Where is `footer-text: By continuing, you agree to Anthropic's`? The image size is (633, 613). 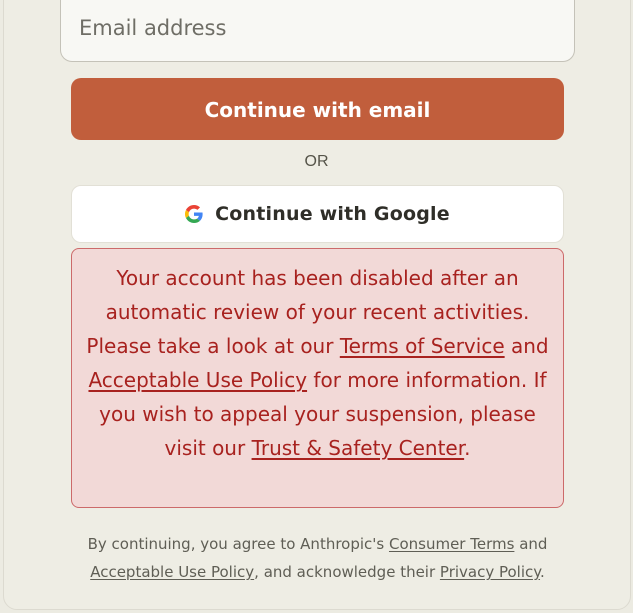
footer-text: By continuing, you agree to Anthropic's is located at coordinates (238, 544).